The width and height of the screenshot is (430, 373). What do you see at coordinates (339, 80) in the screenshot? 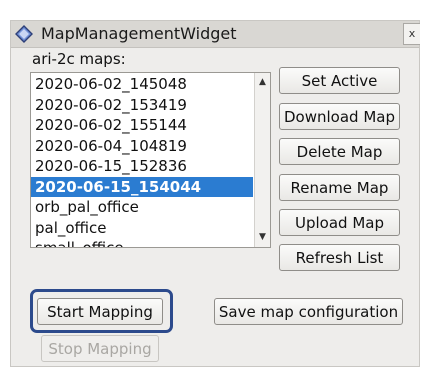
I see `set-active-button: Set Active` at bounding box center [339, 80].